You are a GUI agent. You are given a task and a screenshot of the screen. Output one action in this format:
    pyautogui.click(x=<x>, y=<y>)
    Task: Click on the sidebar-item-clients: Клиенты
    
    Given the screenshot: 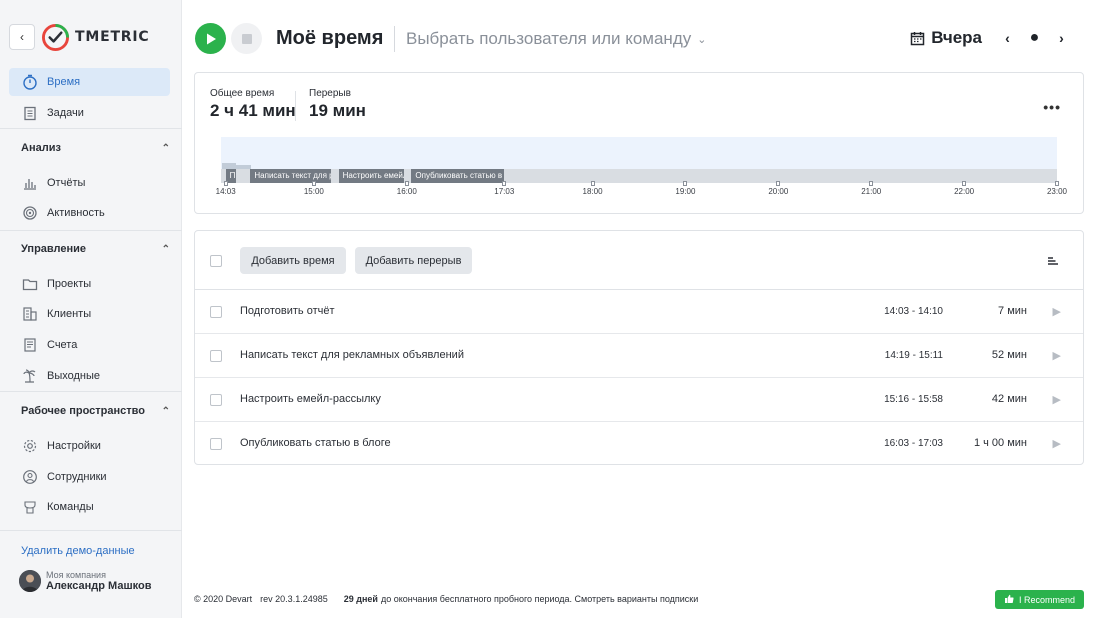 What is the action you would take?
    pyautogui.click(x=89, y=314)
    